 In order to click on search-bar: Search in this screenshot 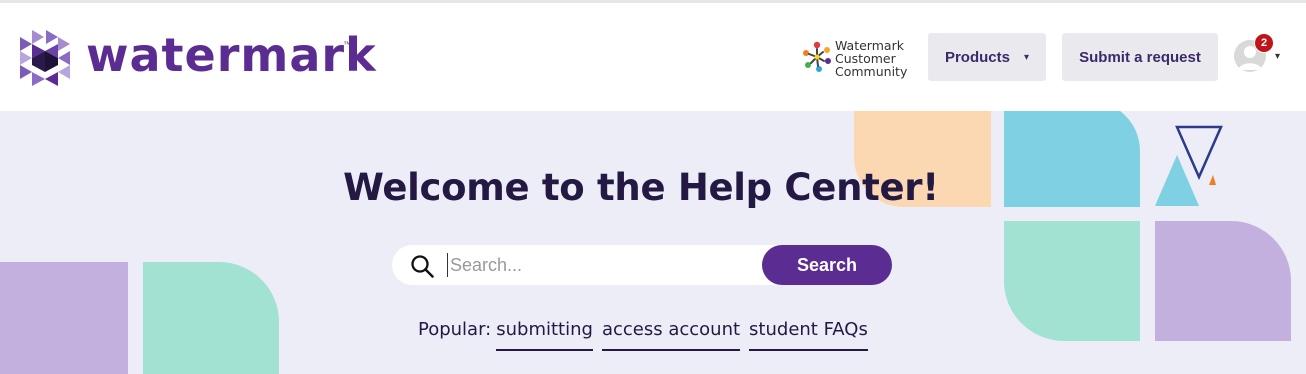, I will do `click(642, 265)`.